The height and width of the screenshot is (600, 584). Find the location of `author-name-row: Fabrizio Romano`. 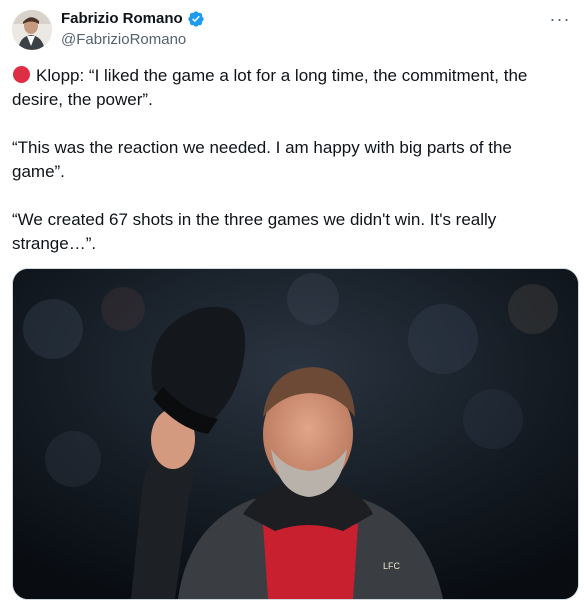

author-name-row: Fabrizio Romano is located at coordinates (133, 19).